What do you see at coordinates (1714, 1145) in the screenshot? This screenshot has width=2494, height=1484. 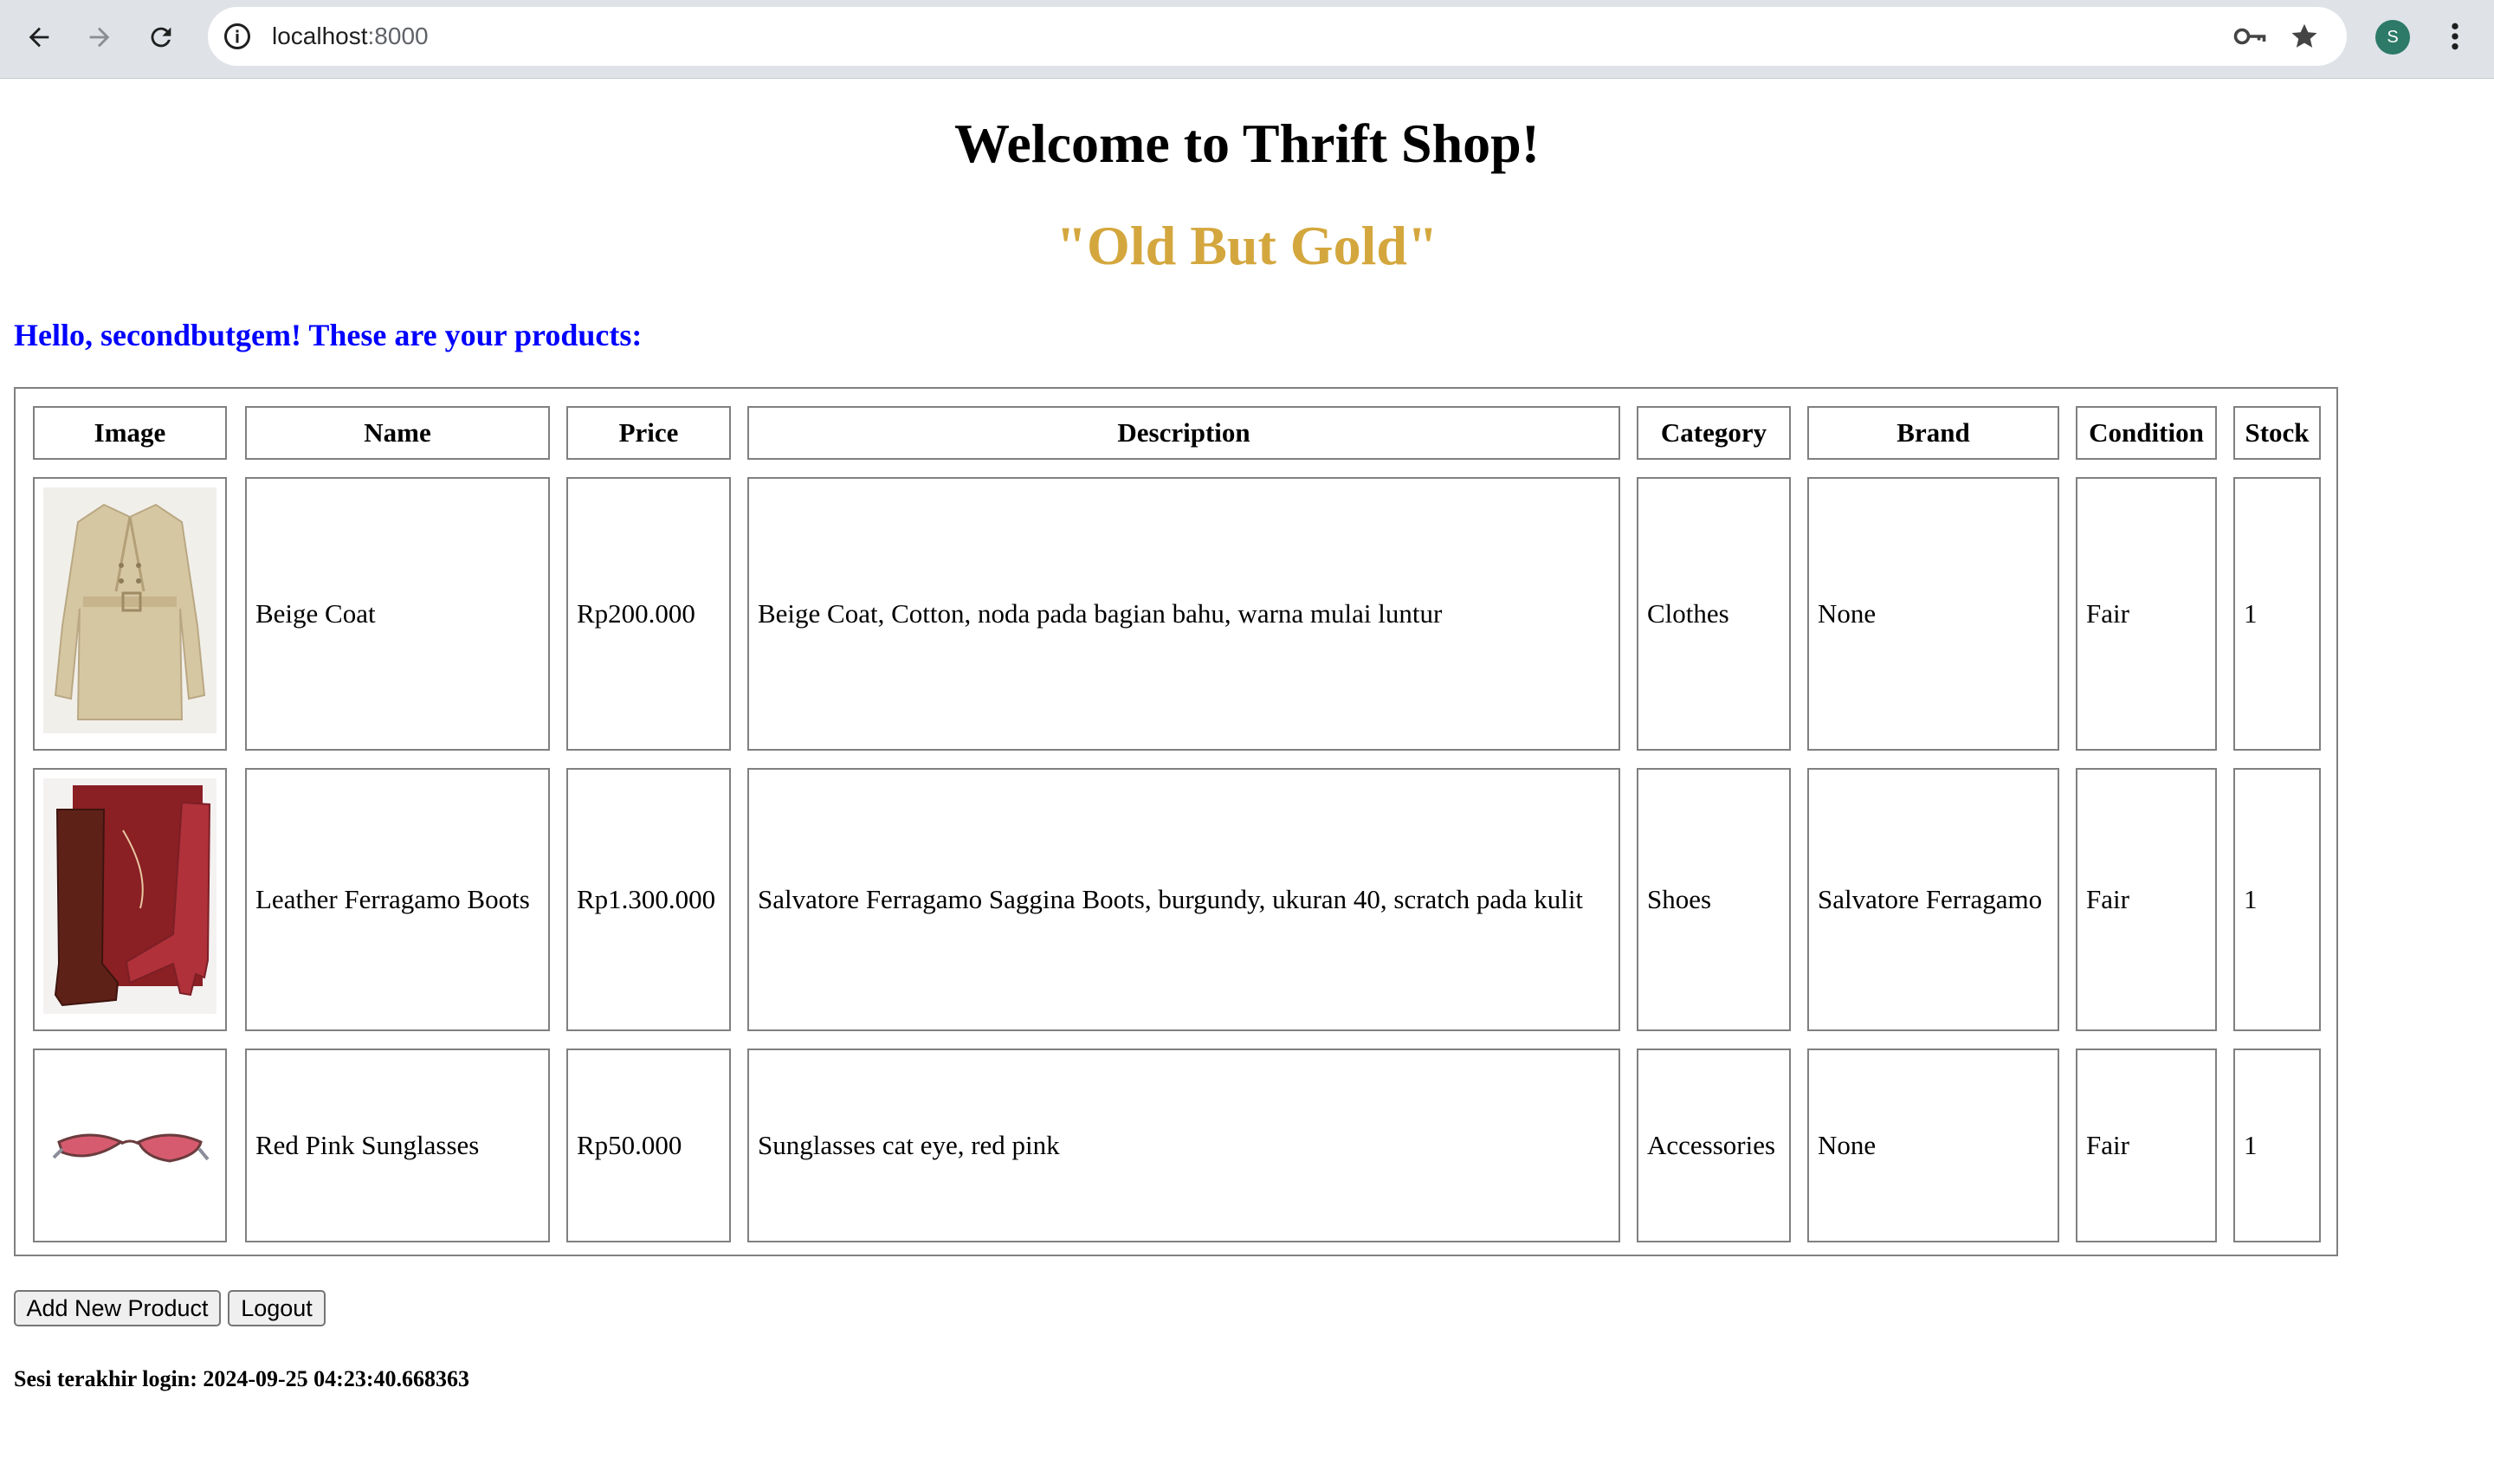 I see `product-category-cell: Accessories` at bounding box center [1714, 1145].